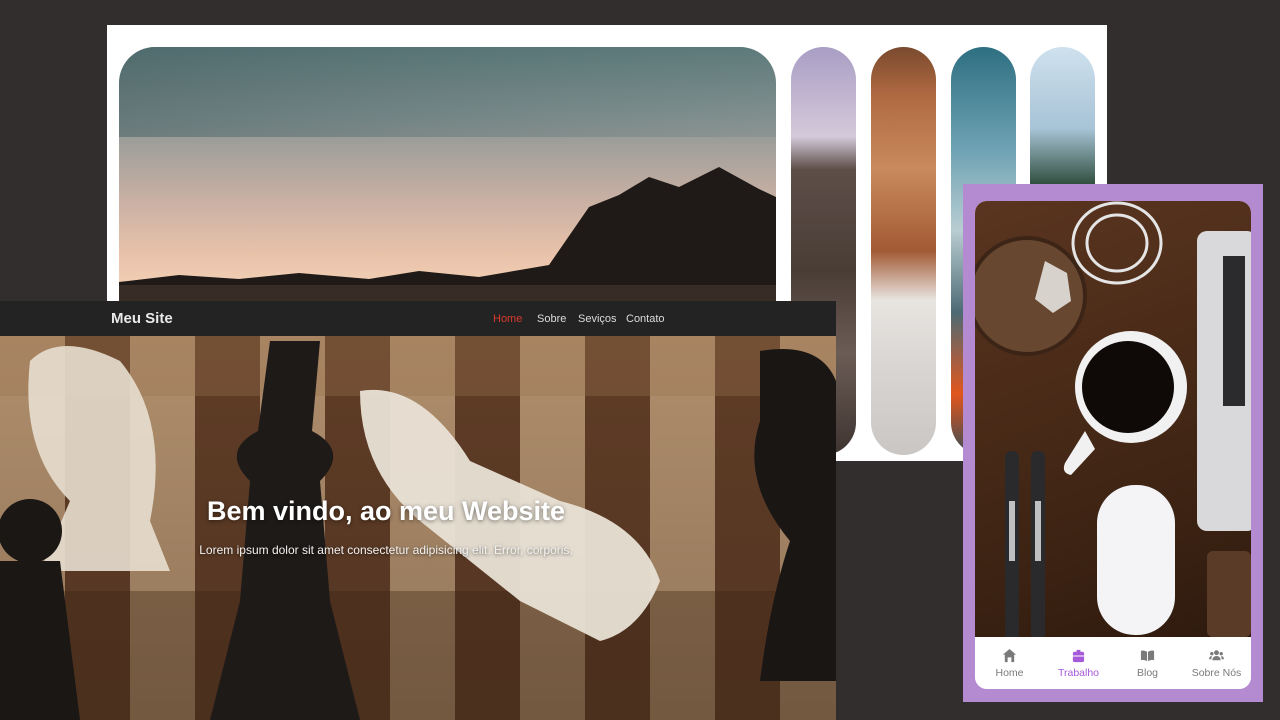  I want to click on nav-link-sobre: Sobre, so click(551, 319).